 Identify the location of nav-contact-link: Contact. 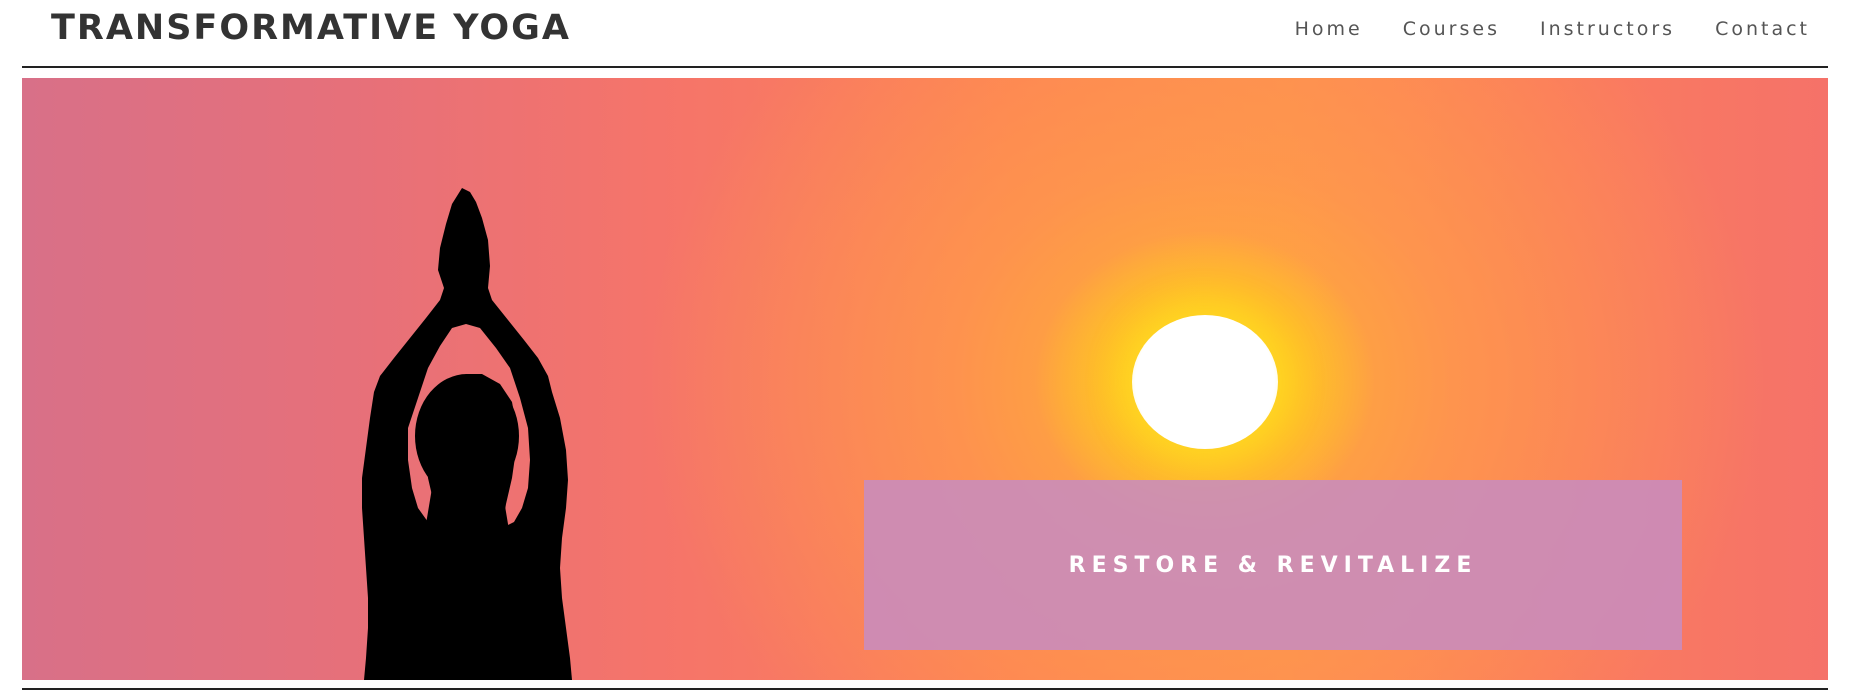
(1762, 29).